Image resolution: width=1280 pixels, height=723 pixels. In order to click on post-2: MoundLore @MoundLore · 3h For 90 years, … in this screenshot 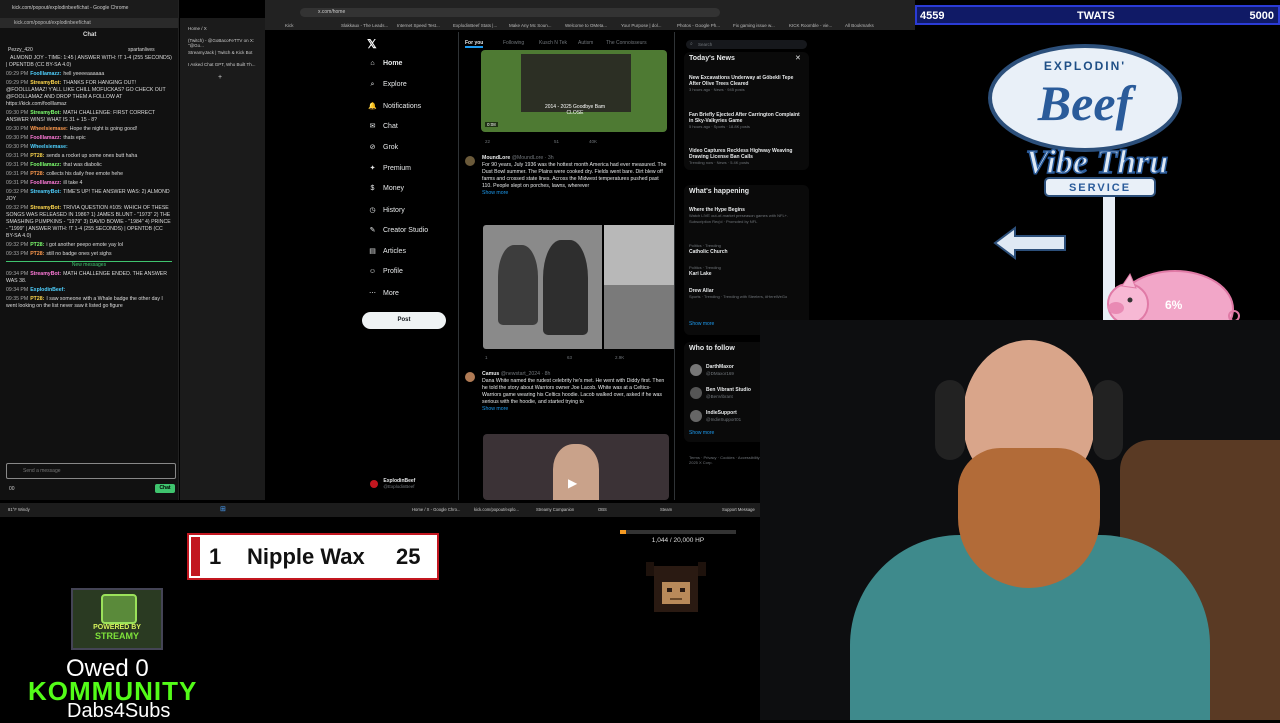, I will do `click(575, 176)`.